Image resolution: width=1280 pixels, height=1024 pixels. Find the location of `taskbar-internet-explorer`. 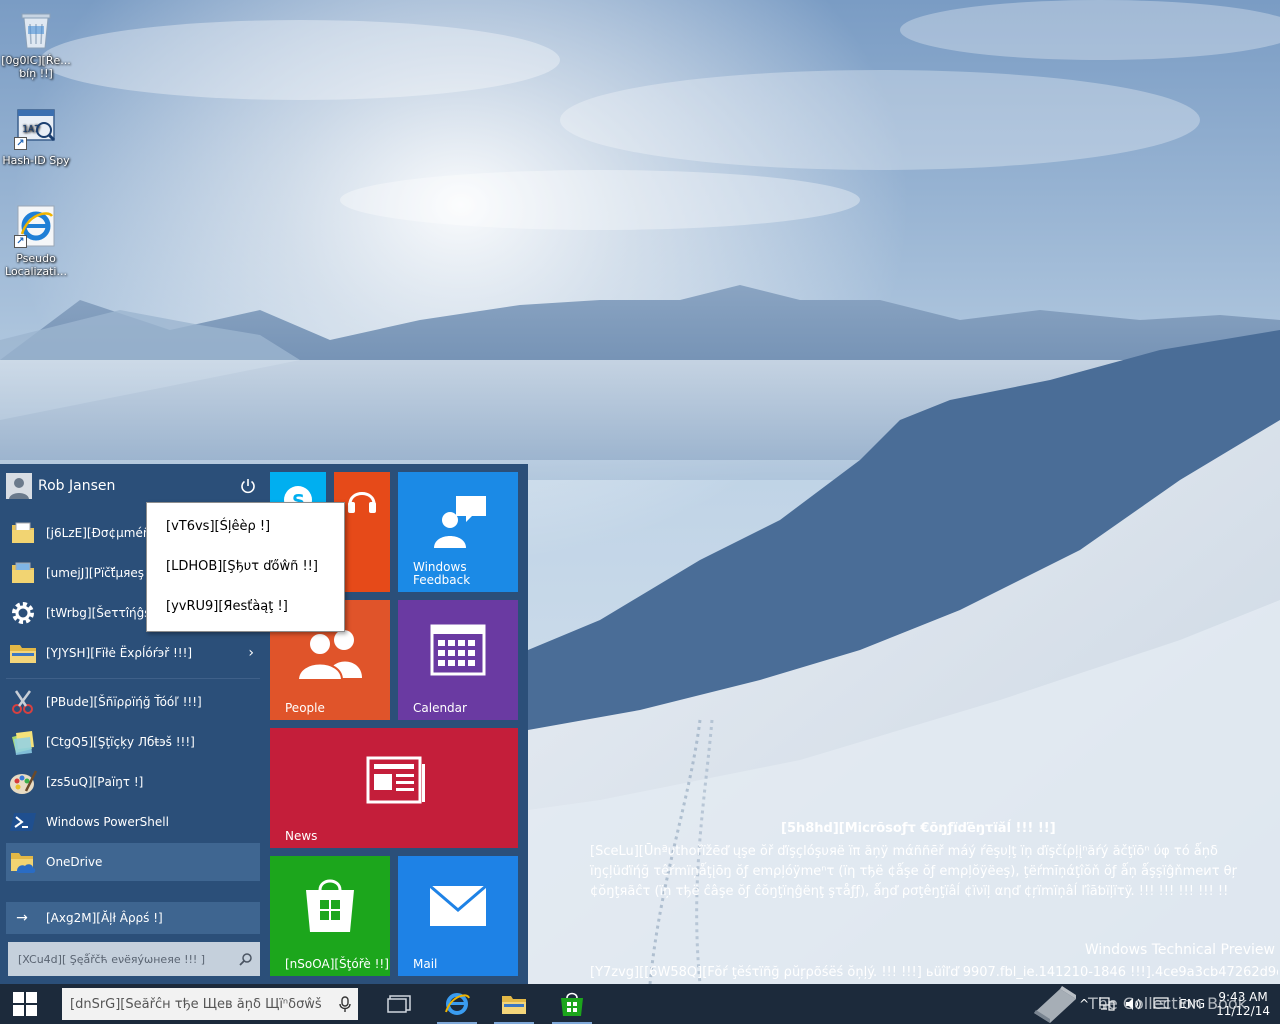

taskbar-internet-explorer is located at coordinates (457, 1004).